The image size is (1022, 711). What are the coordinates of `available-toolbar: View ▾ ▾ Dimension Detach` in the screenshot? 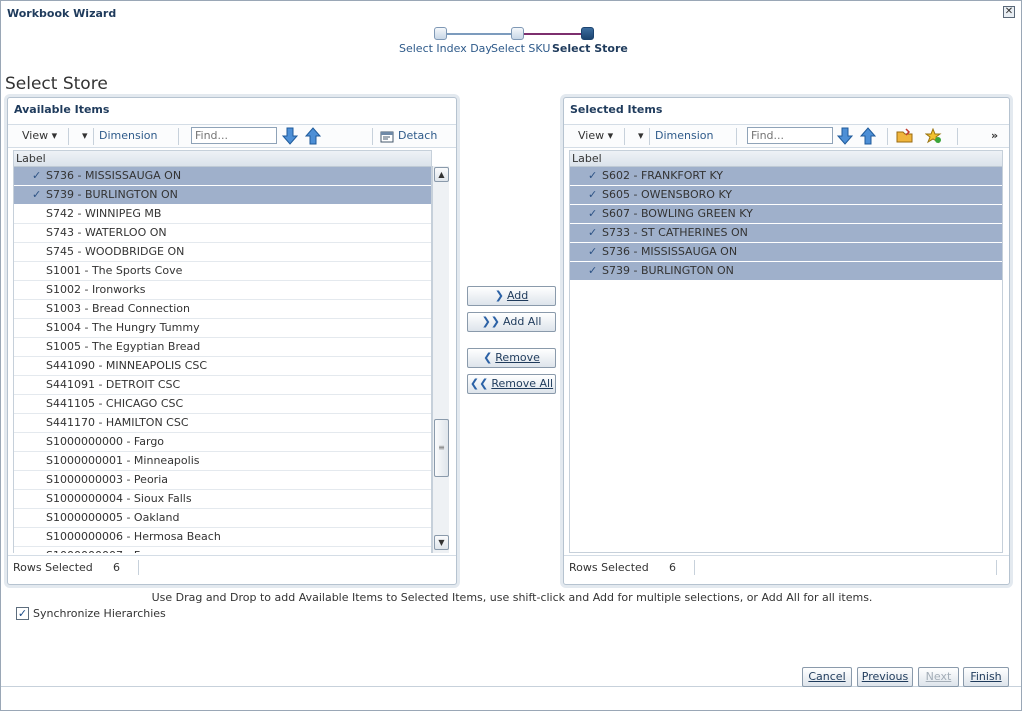 It's located at (232, 136).